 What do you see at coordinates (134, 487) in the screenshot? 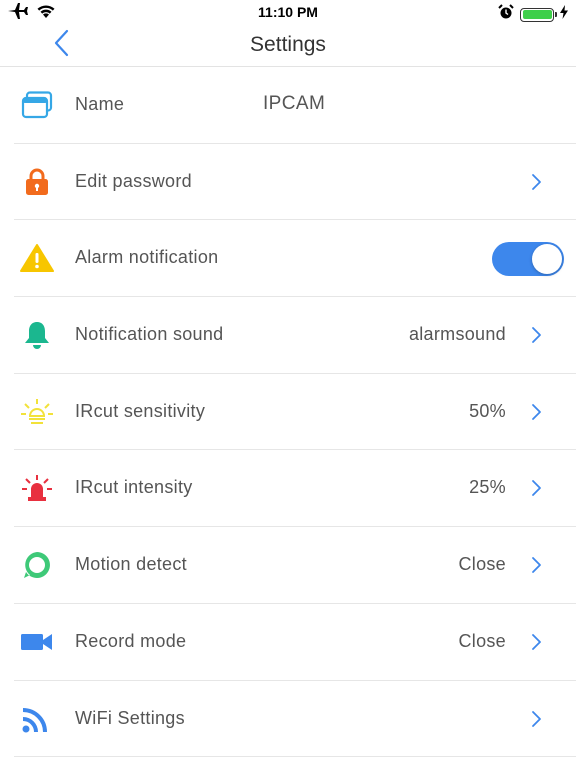
I see `ircut-intensity-label: IRcut intensity` at bounding box center [134, 487].